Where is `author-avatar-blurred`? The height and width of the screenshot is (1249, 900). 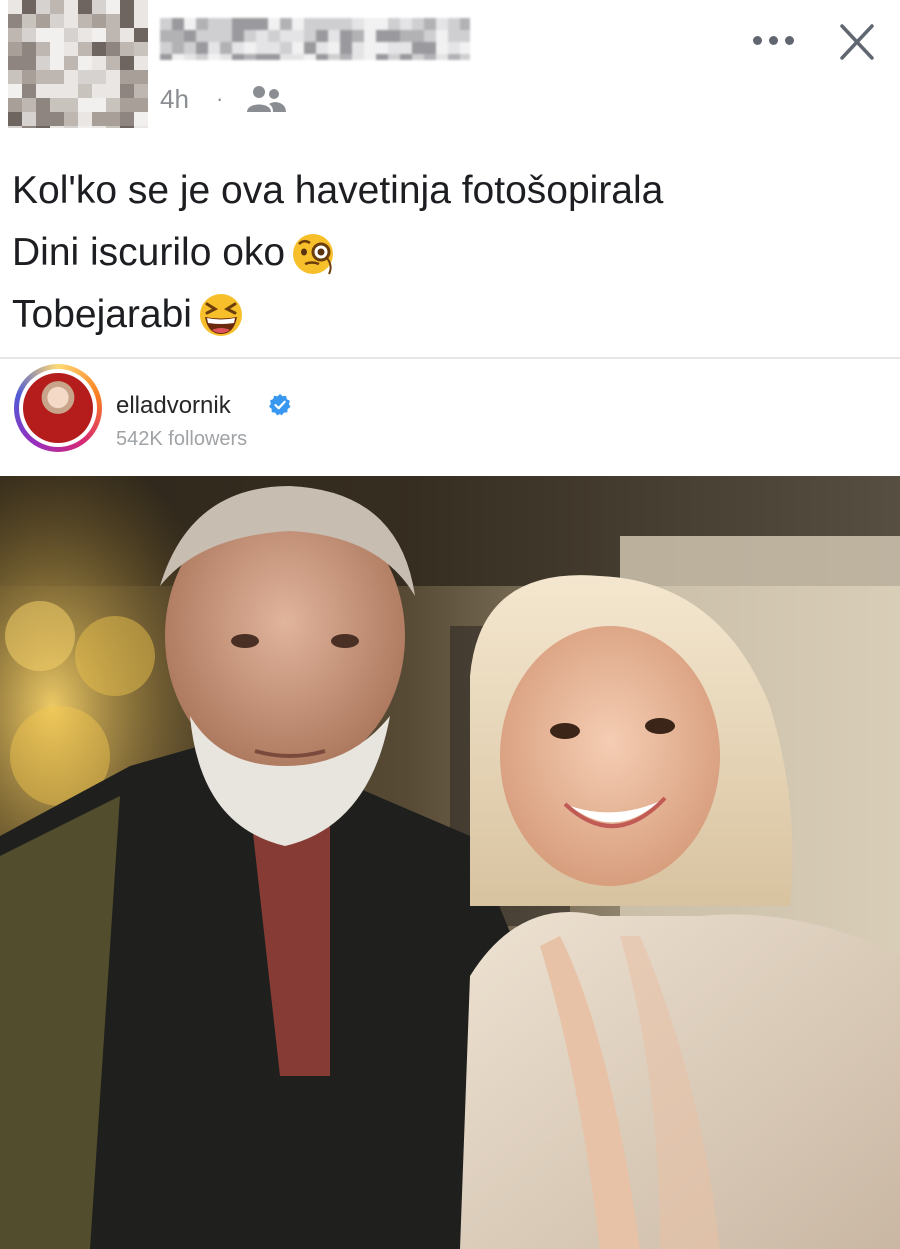 author-avatar-blurred is located at coordinates (78, 64).